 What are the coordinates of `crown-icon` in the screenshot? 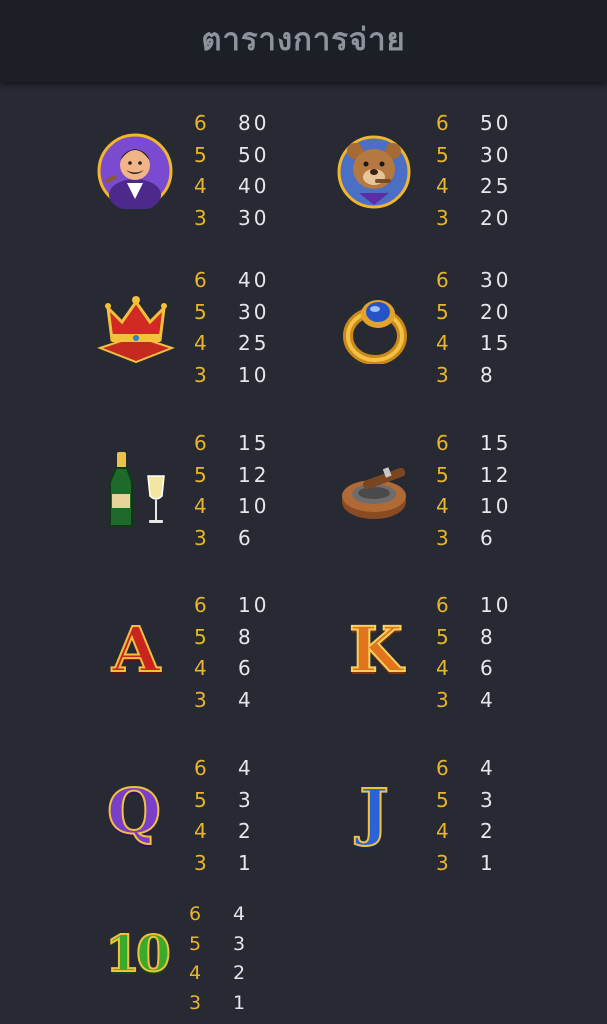 It's located at (136, 328).